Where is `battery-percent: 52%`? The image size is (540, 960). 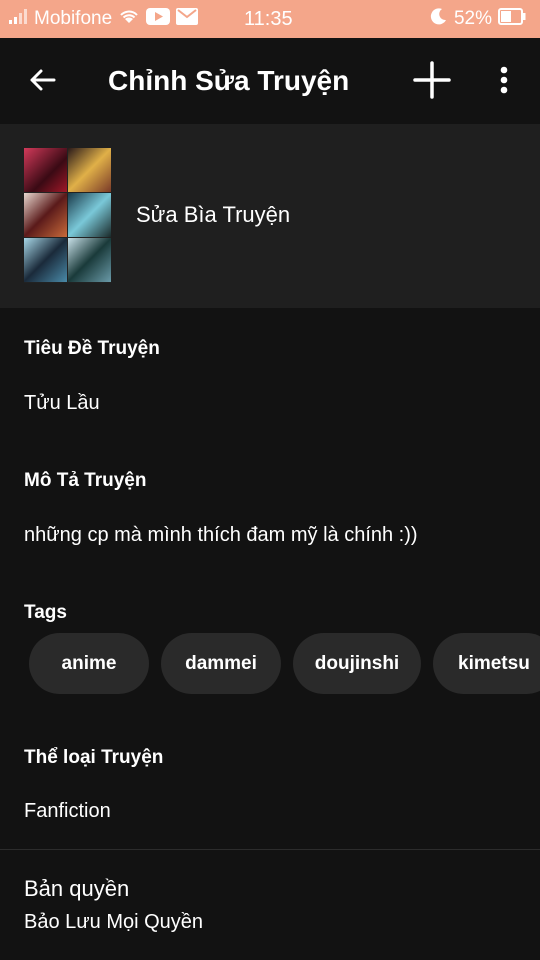 battery-percent: 52% is located at coordinates (472, 18).